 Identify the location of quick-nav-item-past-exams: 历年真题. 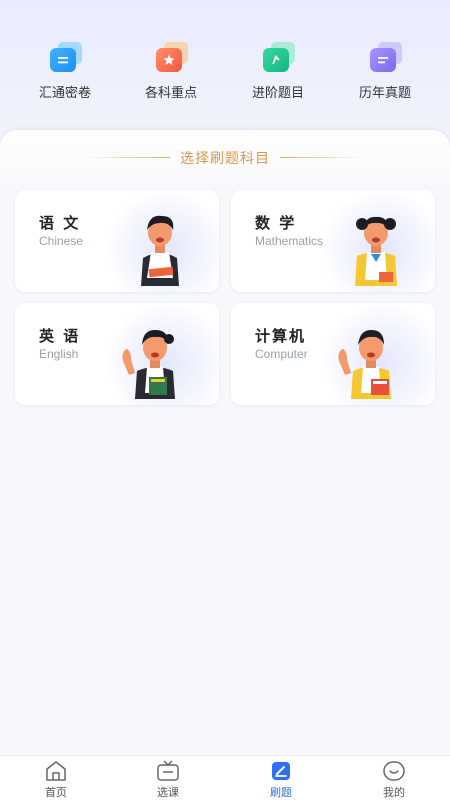
(385, 72).